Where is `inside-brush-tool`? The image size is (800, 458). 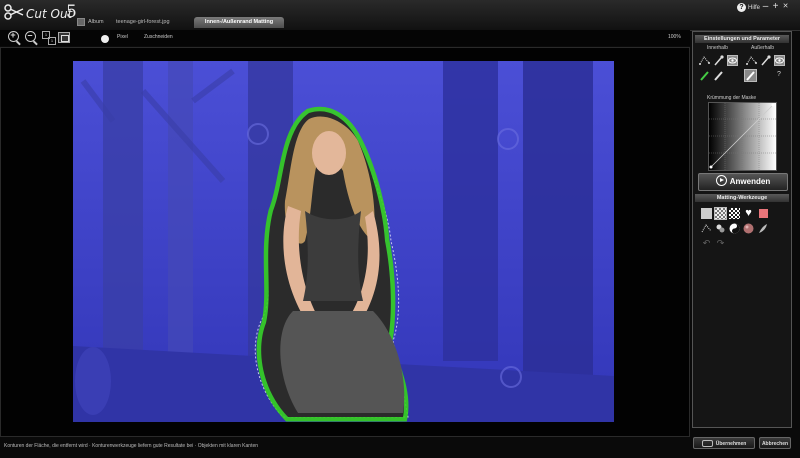
inside-brush-tool is located at coordinates (718, 60).